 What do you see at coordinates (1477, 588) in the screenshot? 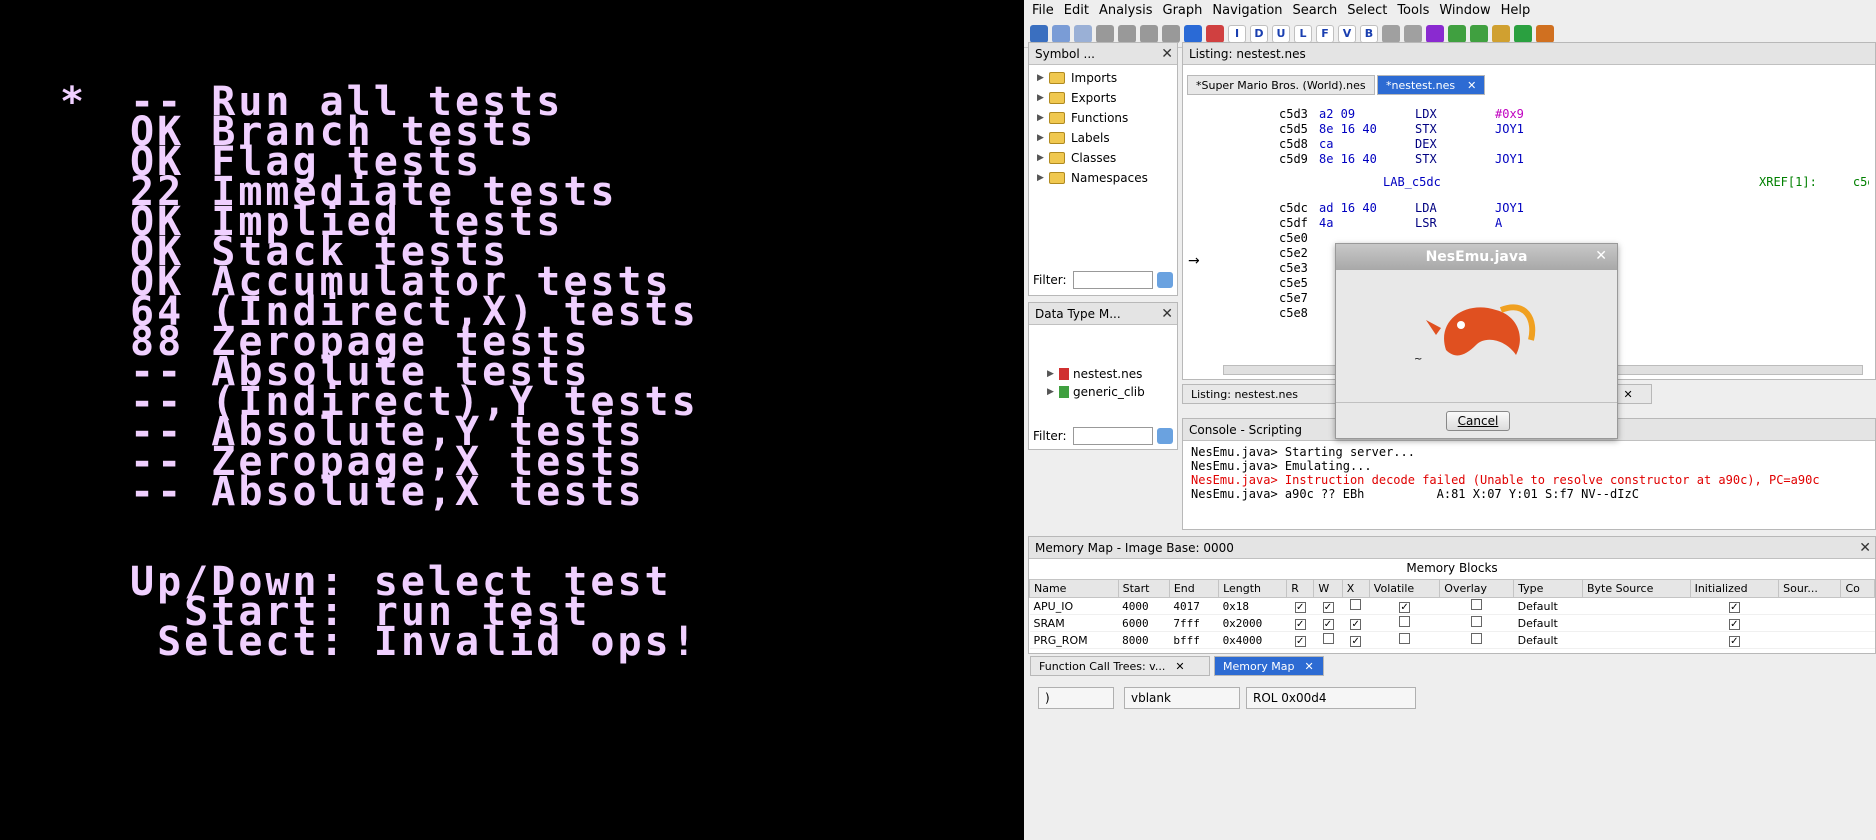
I see `column-header: Overlay` at bounding box center [1477, 588].